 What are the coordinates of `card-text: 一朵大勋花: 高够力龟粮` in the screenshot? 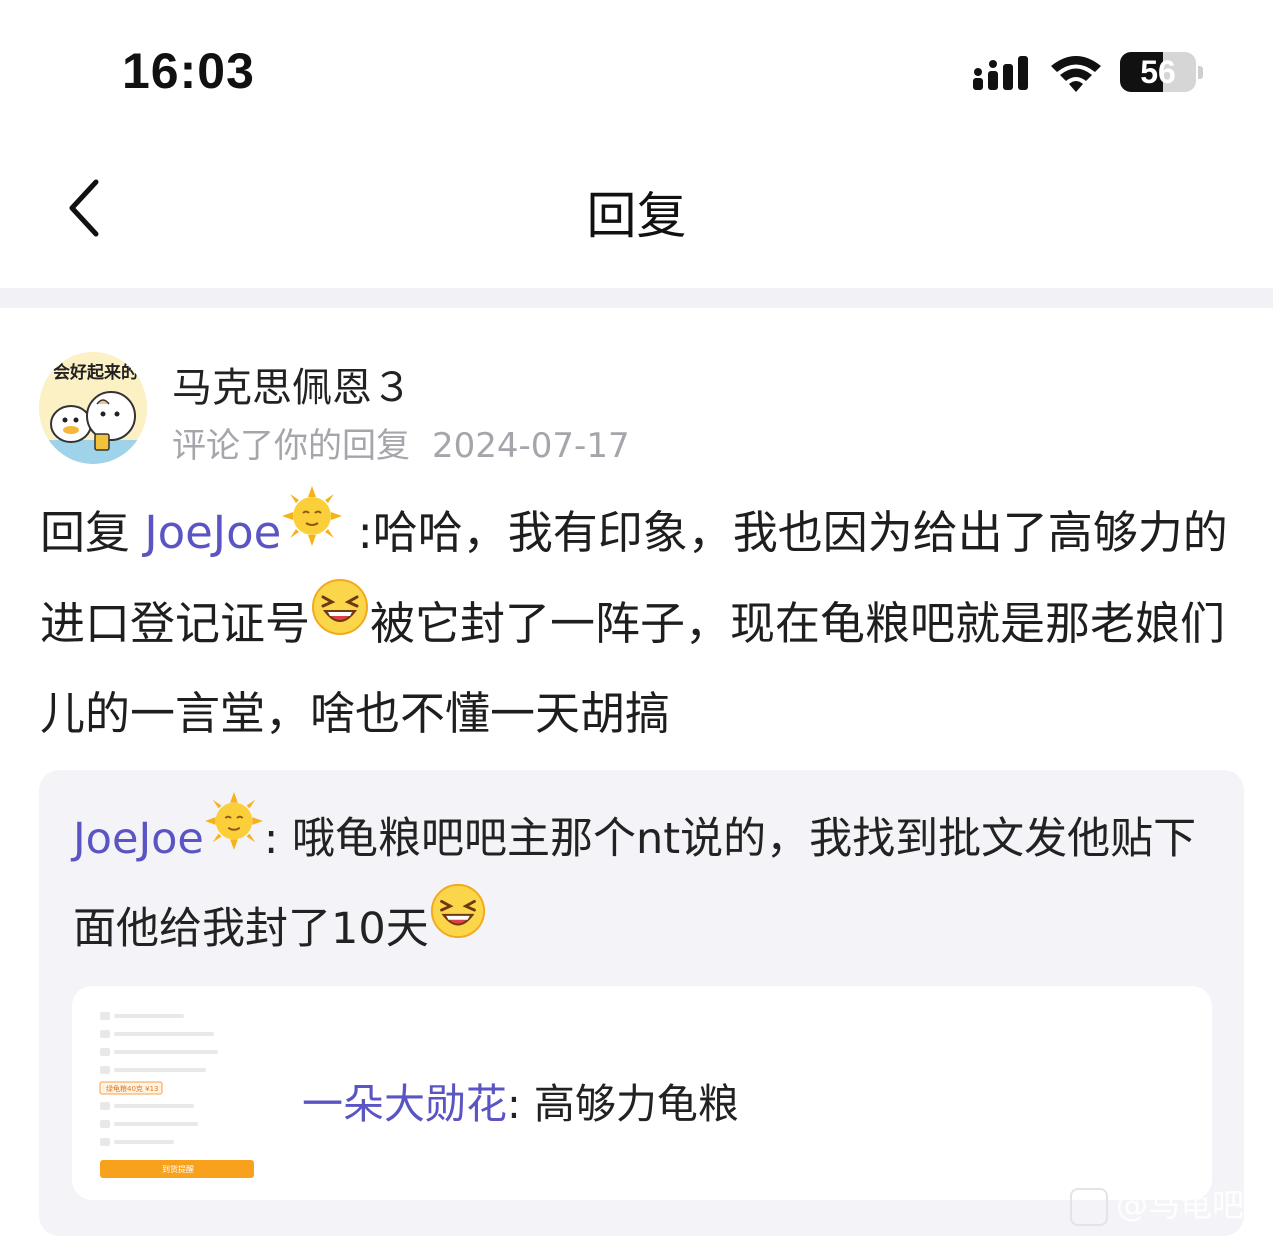 It's located at (520, 1100).